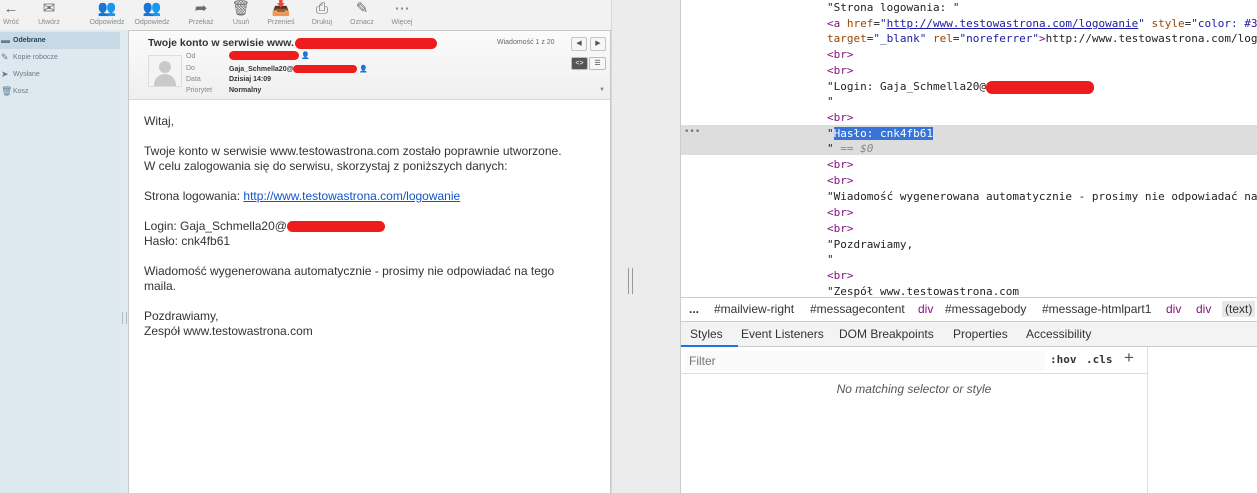 This screenshot has height=493, width=1257. I want to click on hover-state-toggle: :hov, so click(1063, 359).